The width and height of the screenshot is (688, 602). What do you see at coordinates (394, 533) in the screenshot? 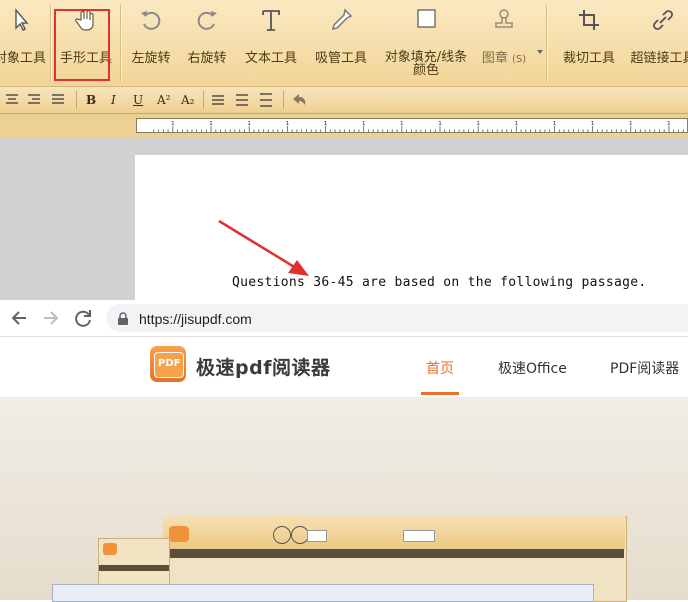
I see `product-screenshot-toolbar` at bounding box center [394, 533].